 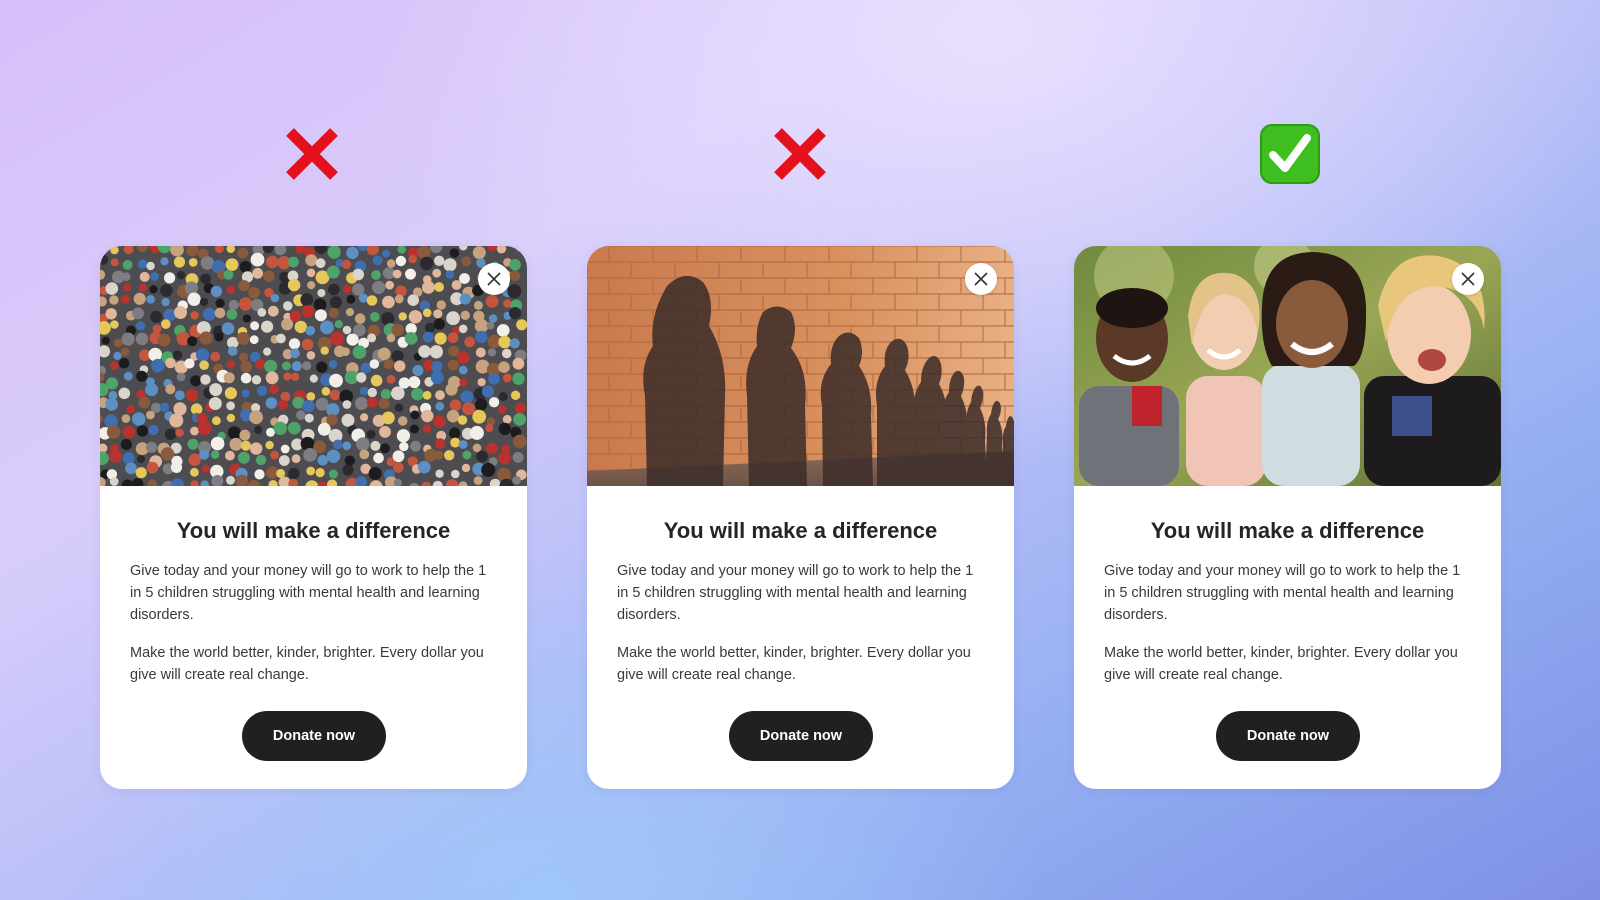 I want to click on green-check-icon, so click(x=1290, y=154).